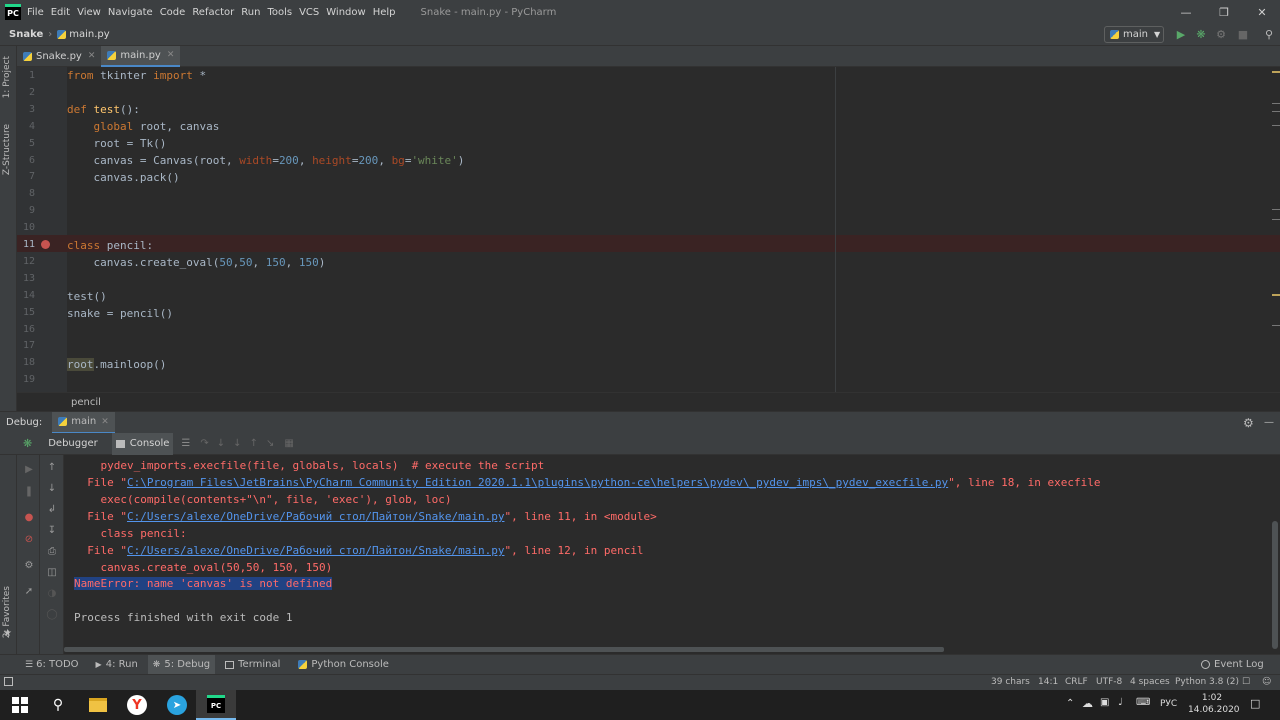 The image size is (1280, 720). Describe the element at coordinates (29, 517) in the screenshot. I see `view-breakpoints-icon: ●` at that location.